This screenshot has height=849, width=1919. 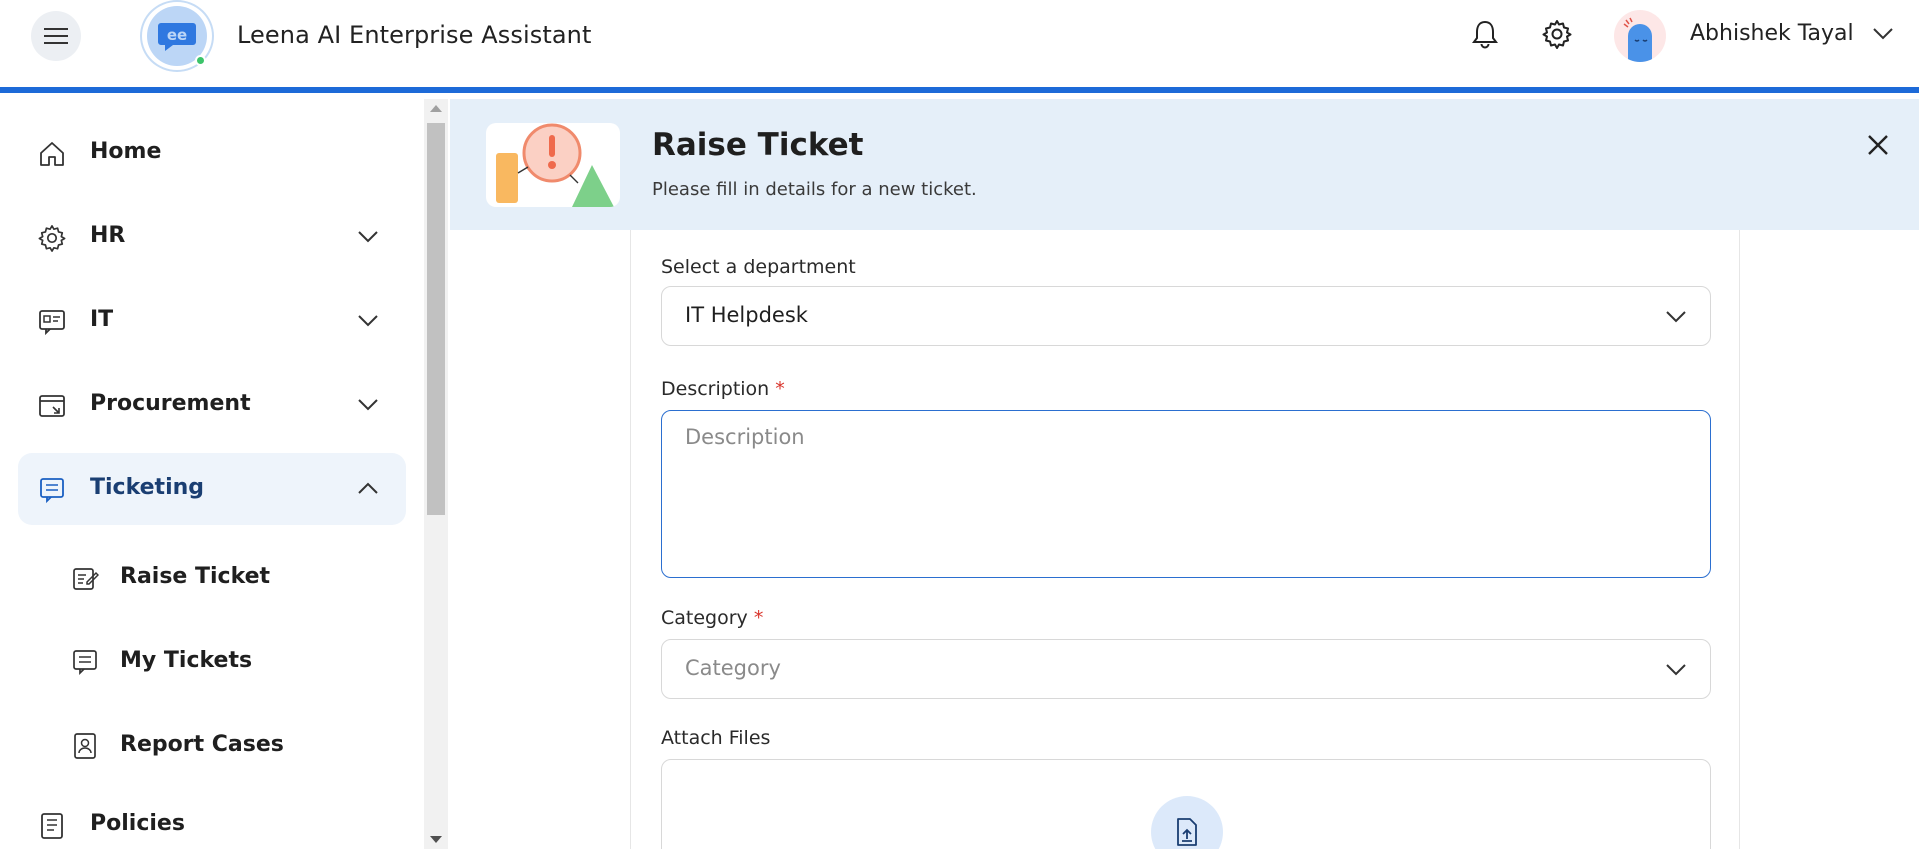 What do you see at coordinates (137, 823) in the screenshot?
I see `sidebar-item-label: Policies` at bounding box center [137, 823].